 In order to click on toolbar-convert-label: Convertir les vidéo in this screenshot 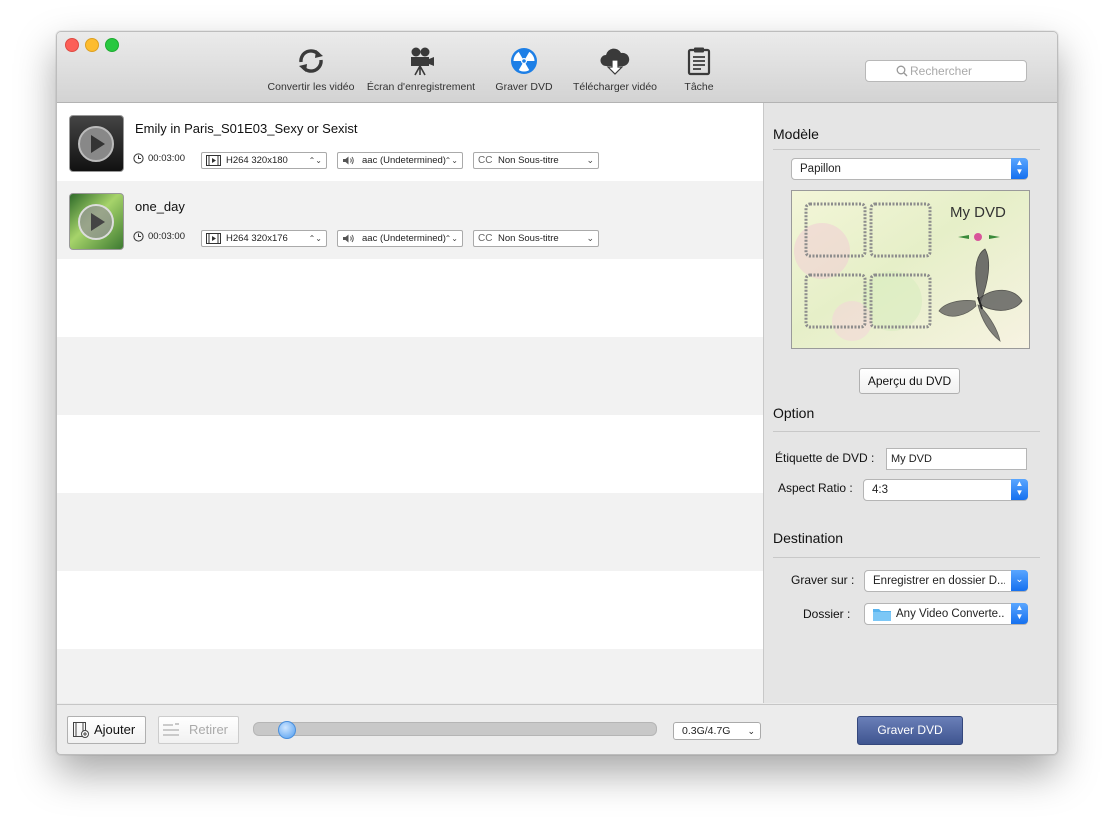, I will do `click(311, 87)`.